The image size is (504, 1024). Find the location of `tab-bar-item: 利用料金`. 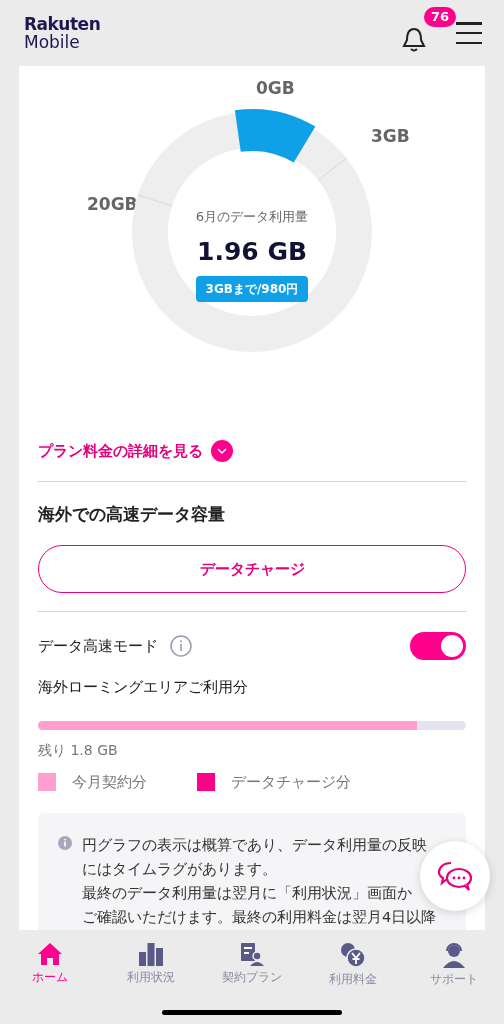

tab-bar-item: 利用料金 is located at coordinates (353, 965).